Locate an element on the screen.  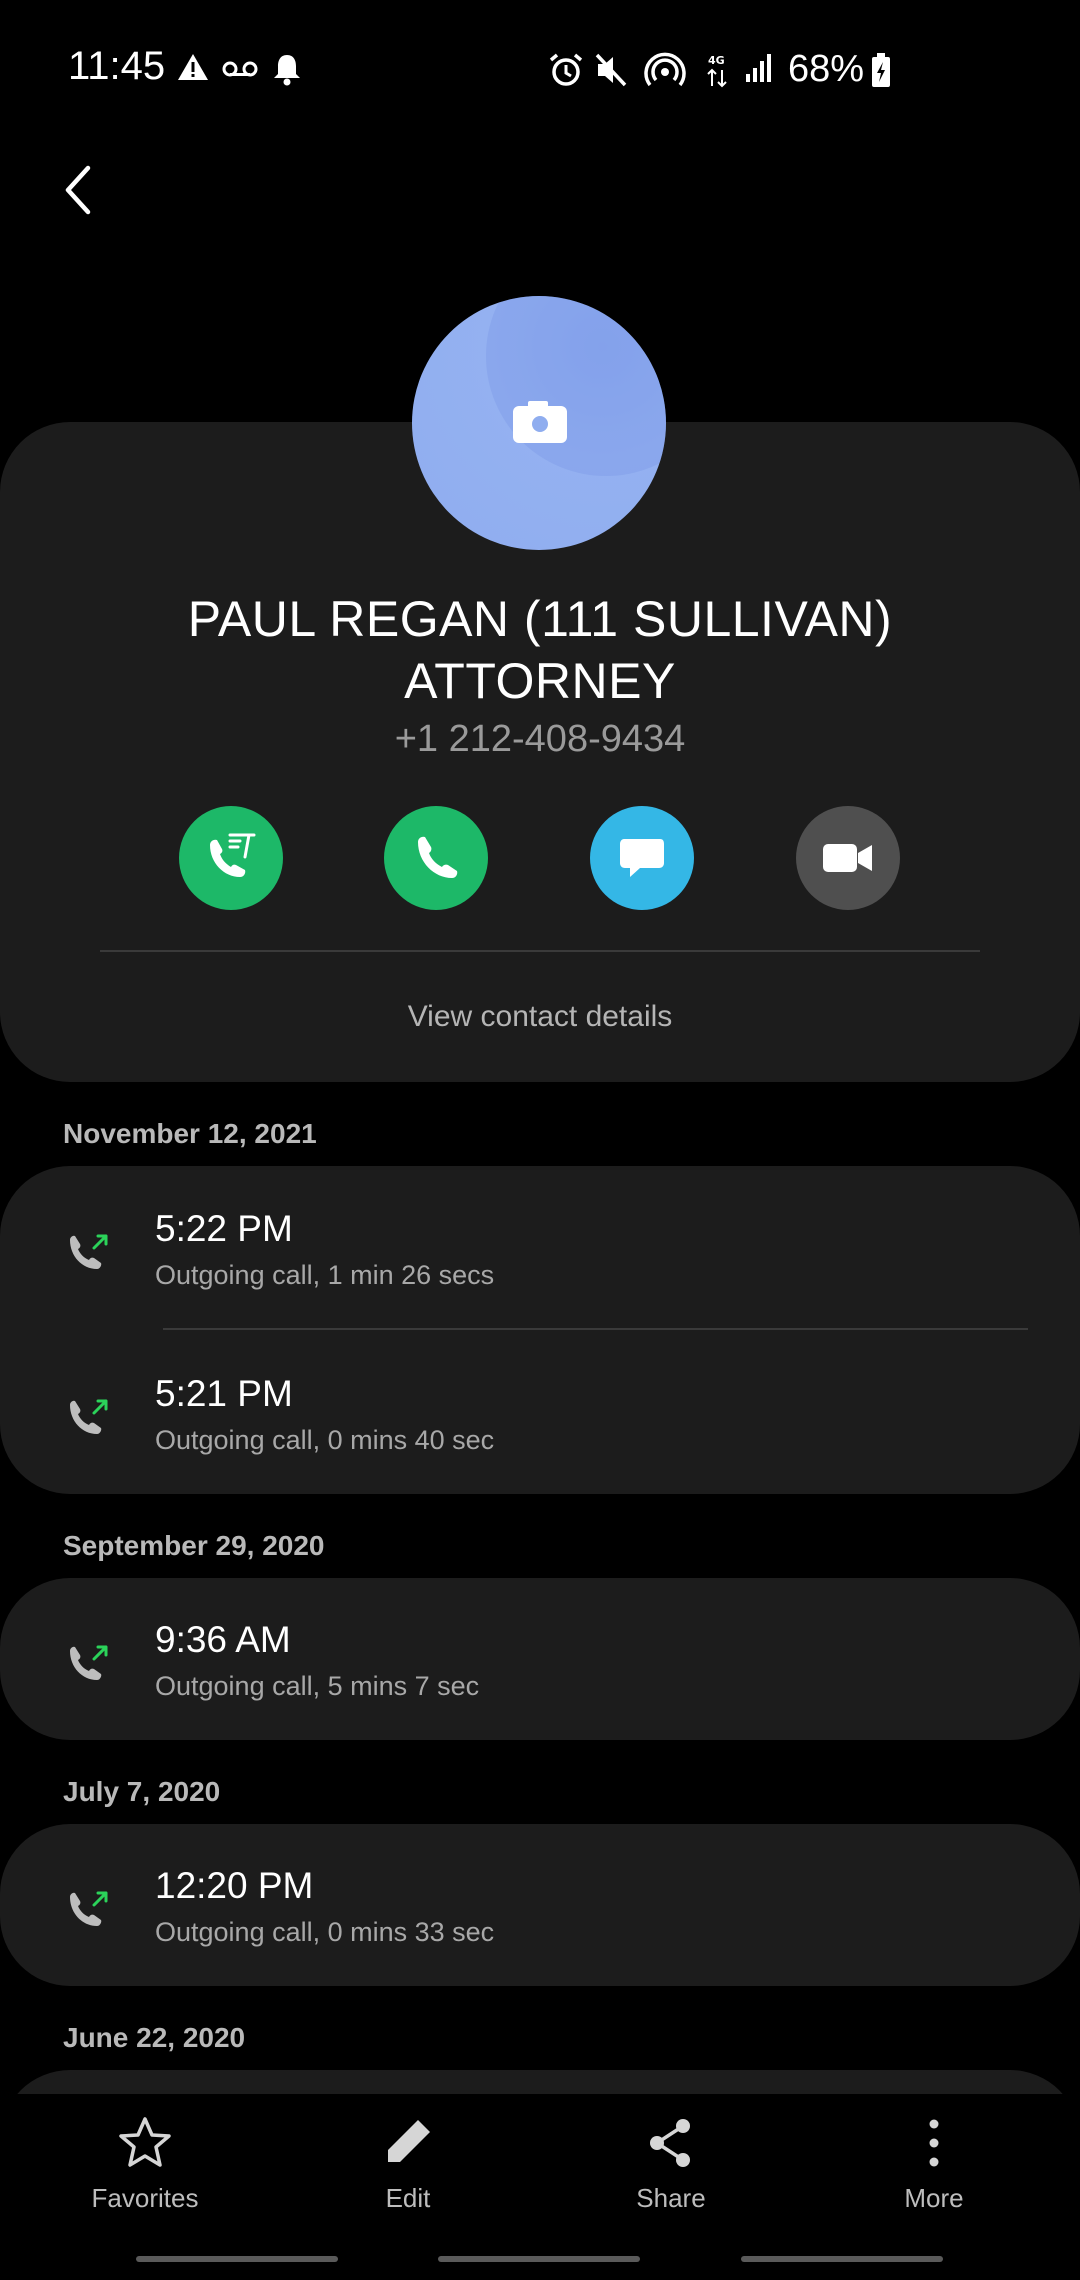
message-icon is located at coordinates (642, 858).